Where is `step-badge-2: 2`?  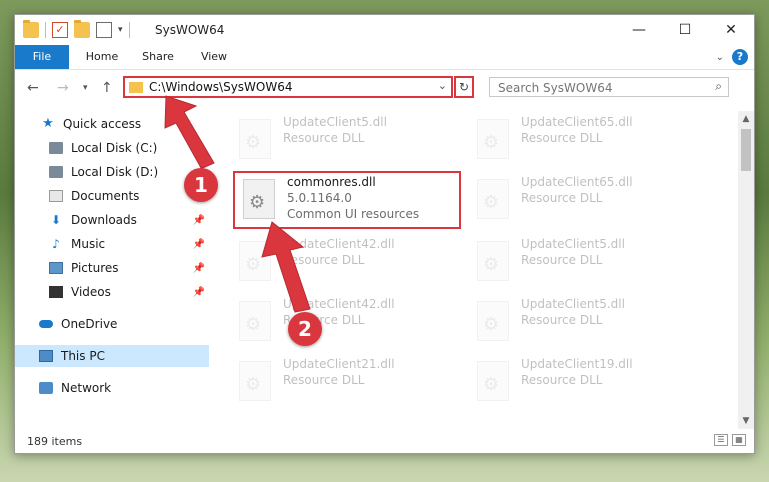 step-badge-2: 2 is located at coordinates (305, 329).